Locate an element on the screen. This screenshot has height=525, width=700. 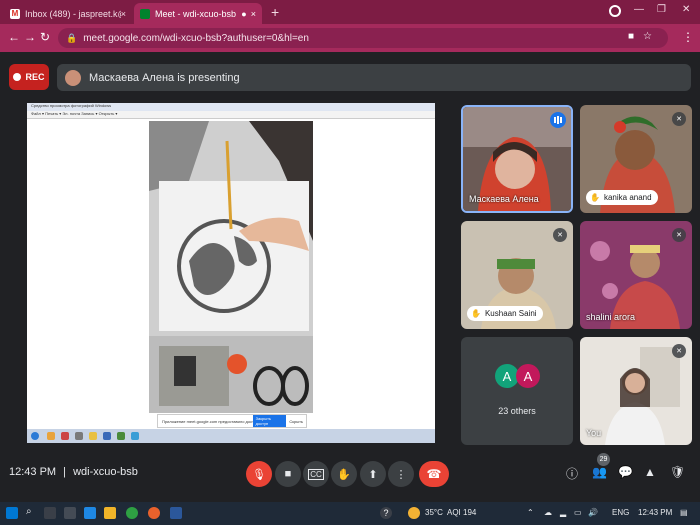
windows-start-icon is located at coordinates (12, 513).